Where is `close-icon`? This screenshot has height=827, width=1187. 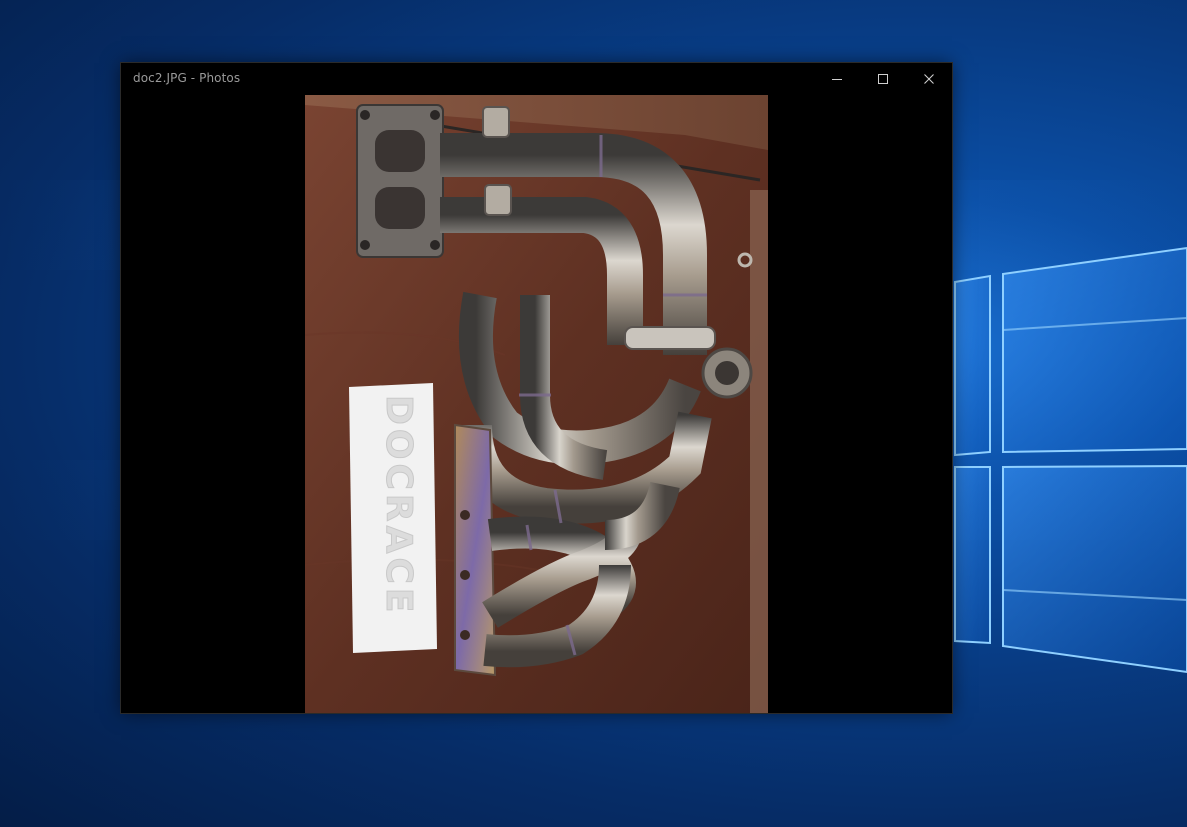
close-icon is located at coordinates (929, 78).